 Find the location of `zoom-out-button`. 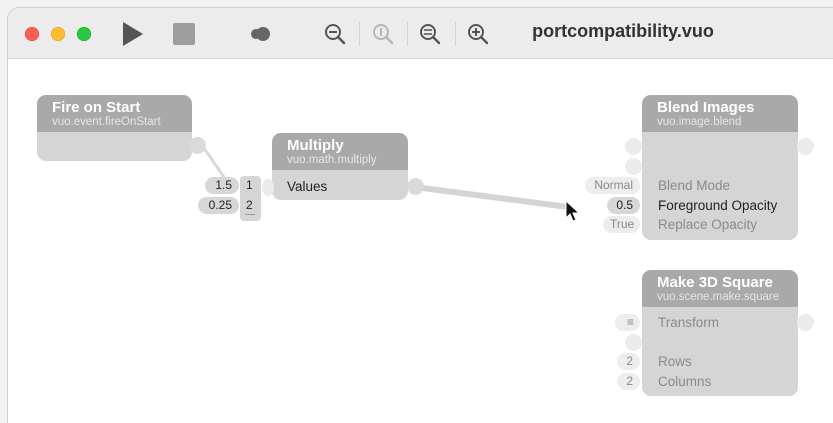

zoom-out-button is located at coordinates (335, 34).